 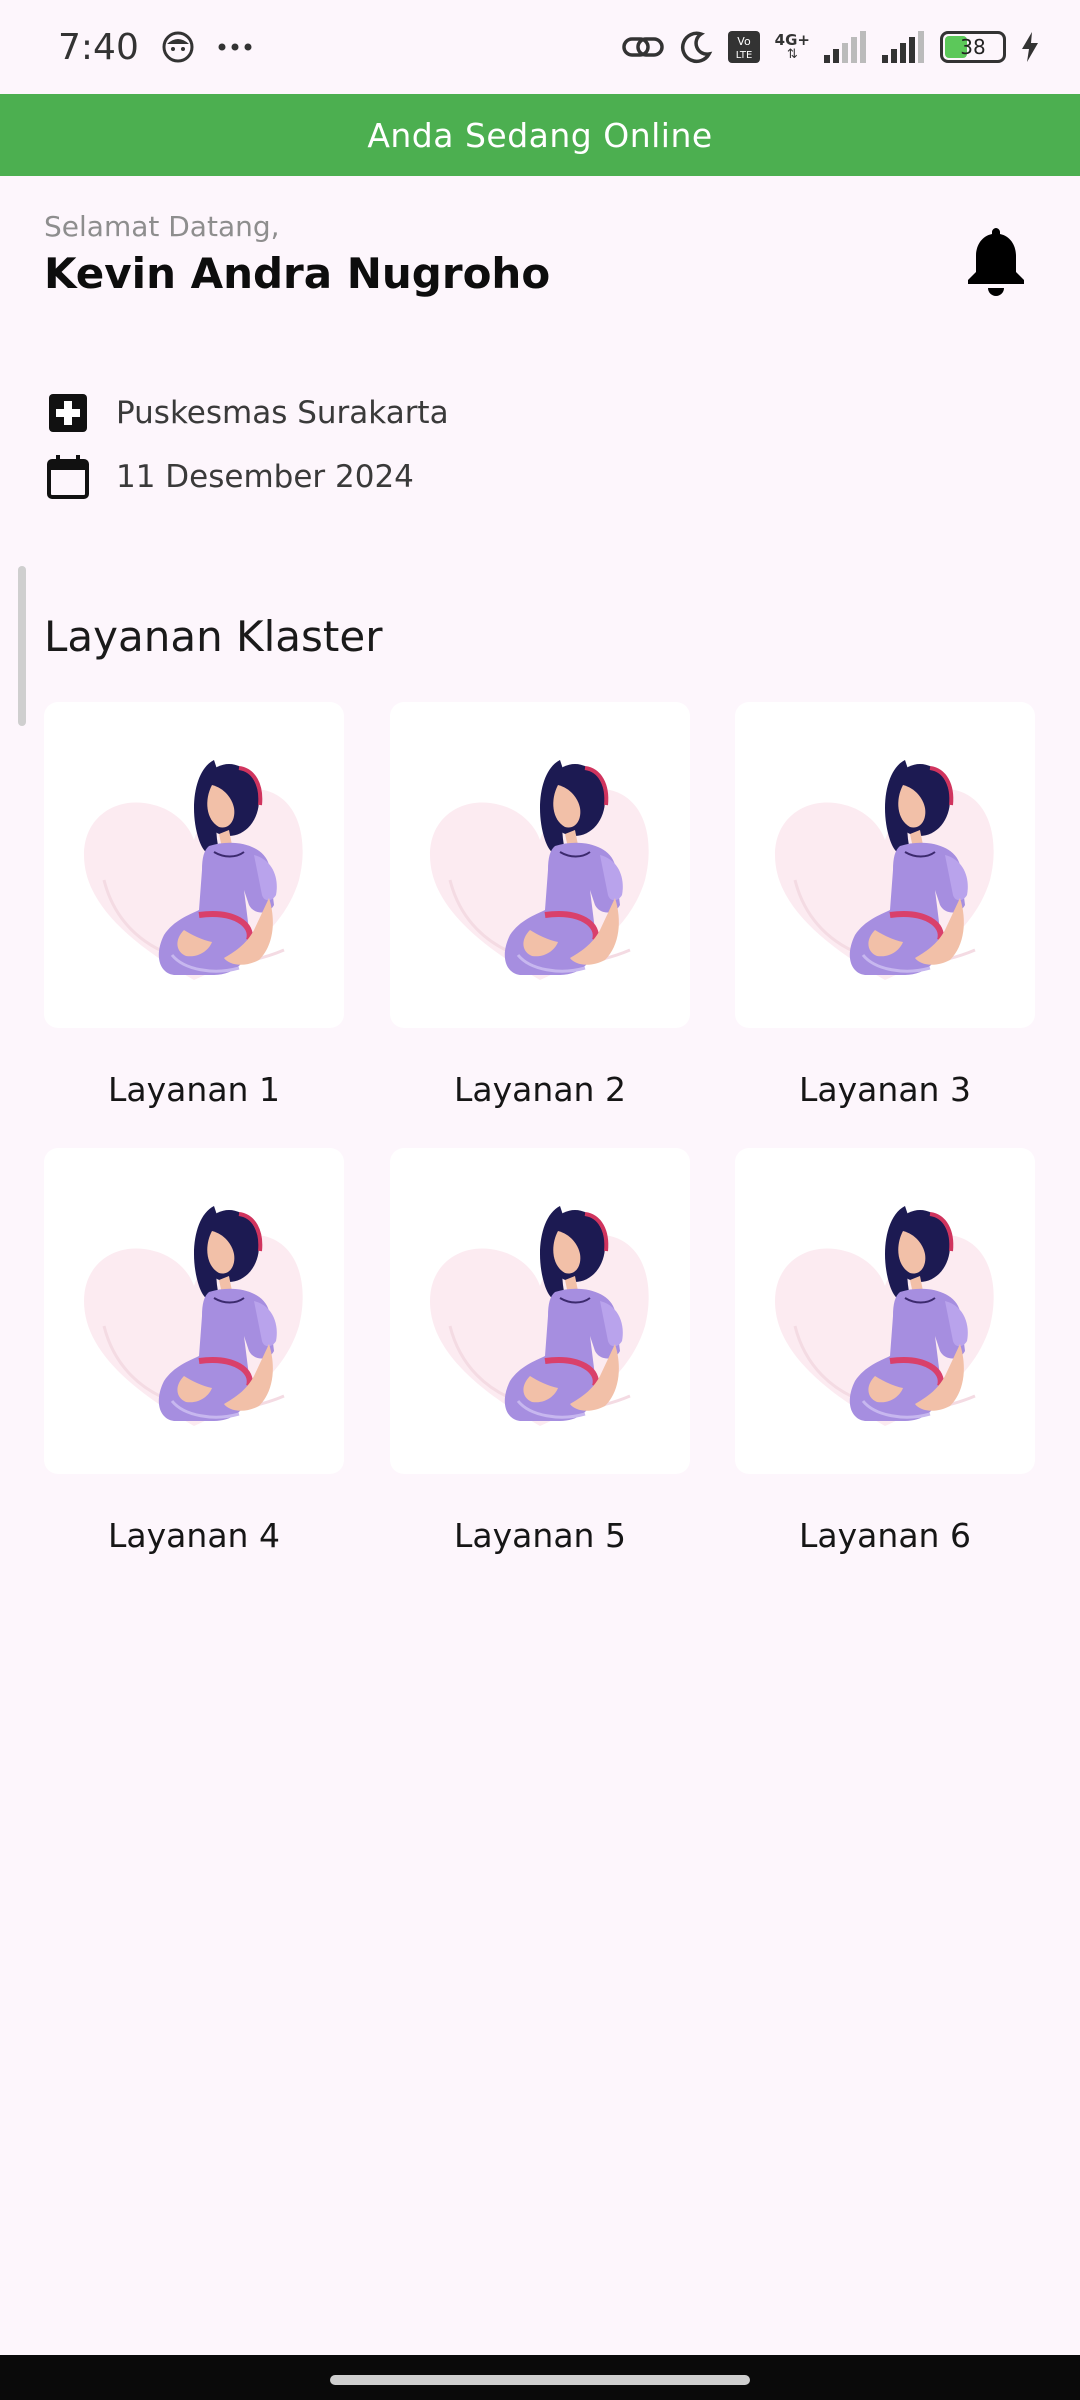 I want to click on battery-level: 38, so click(x=973, y=47).